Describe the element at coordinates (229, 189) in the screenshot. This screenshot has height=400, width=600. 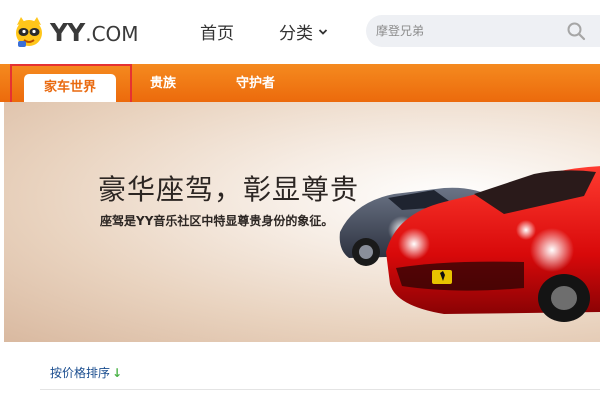
I see `banner-title: 豪华座驾，彰显尊贵` at that location.